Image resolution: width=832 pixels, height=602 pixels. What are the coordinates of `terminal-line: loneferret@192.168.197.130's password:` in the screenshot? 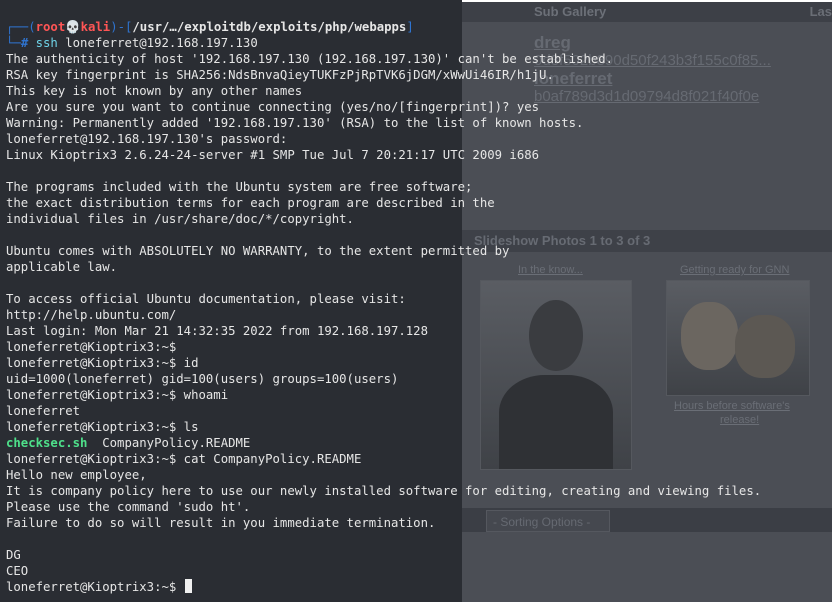 It's located at (147, 139).